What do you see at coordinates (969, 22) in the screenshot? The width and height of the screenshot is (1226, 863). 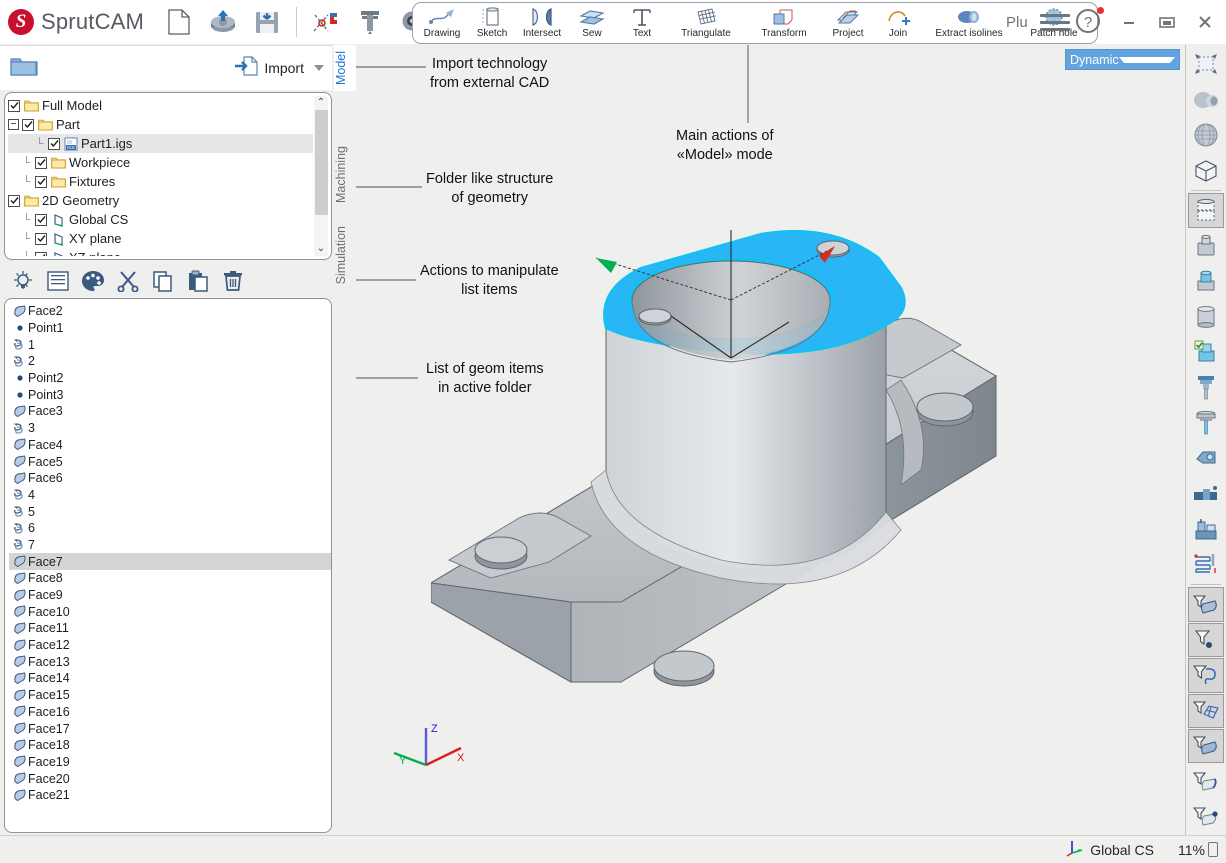 I see `action-extract-isolines: Extract isolines` at bounding box center [969, 22].